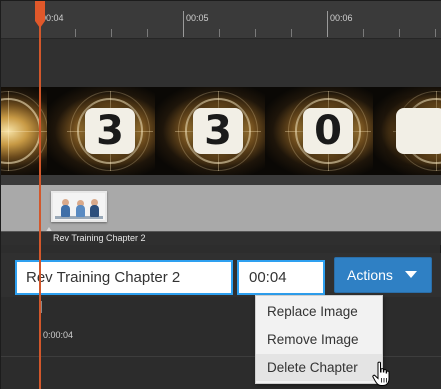 Image resolution: width=441 pixels, height=389 pixels. What do you see at coordinates (40, 24) in the screenshot?
I see `playhead-tip-icon` at bounding box center [40, 24].